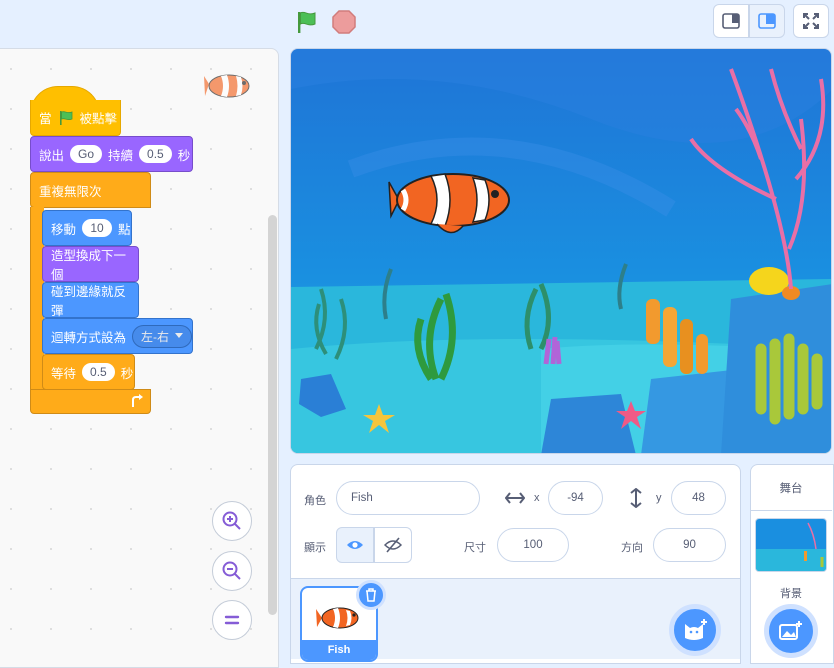 Image resolution: width=834 pixels, height=668 pixels. I want to click on bounce-label: 碰到邊緣就反彈, so click(89, 301).